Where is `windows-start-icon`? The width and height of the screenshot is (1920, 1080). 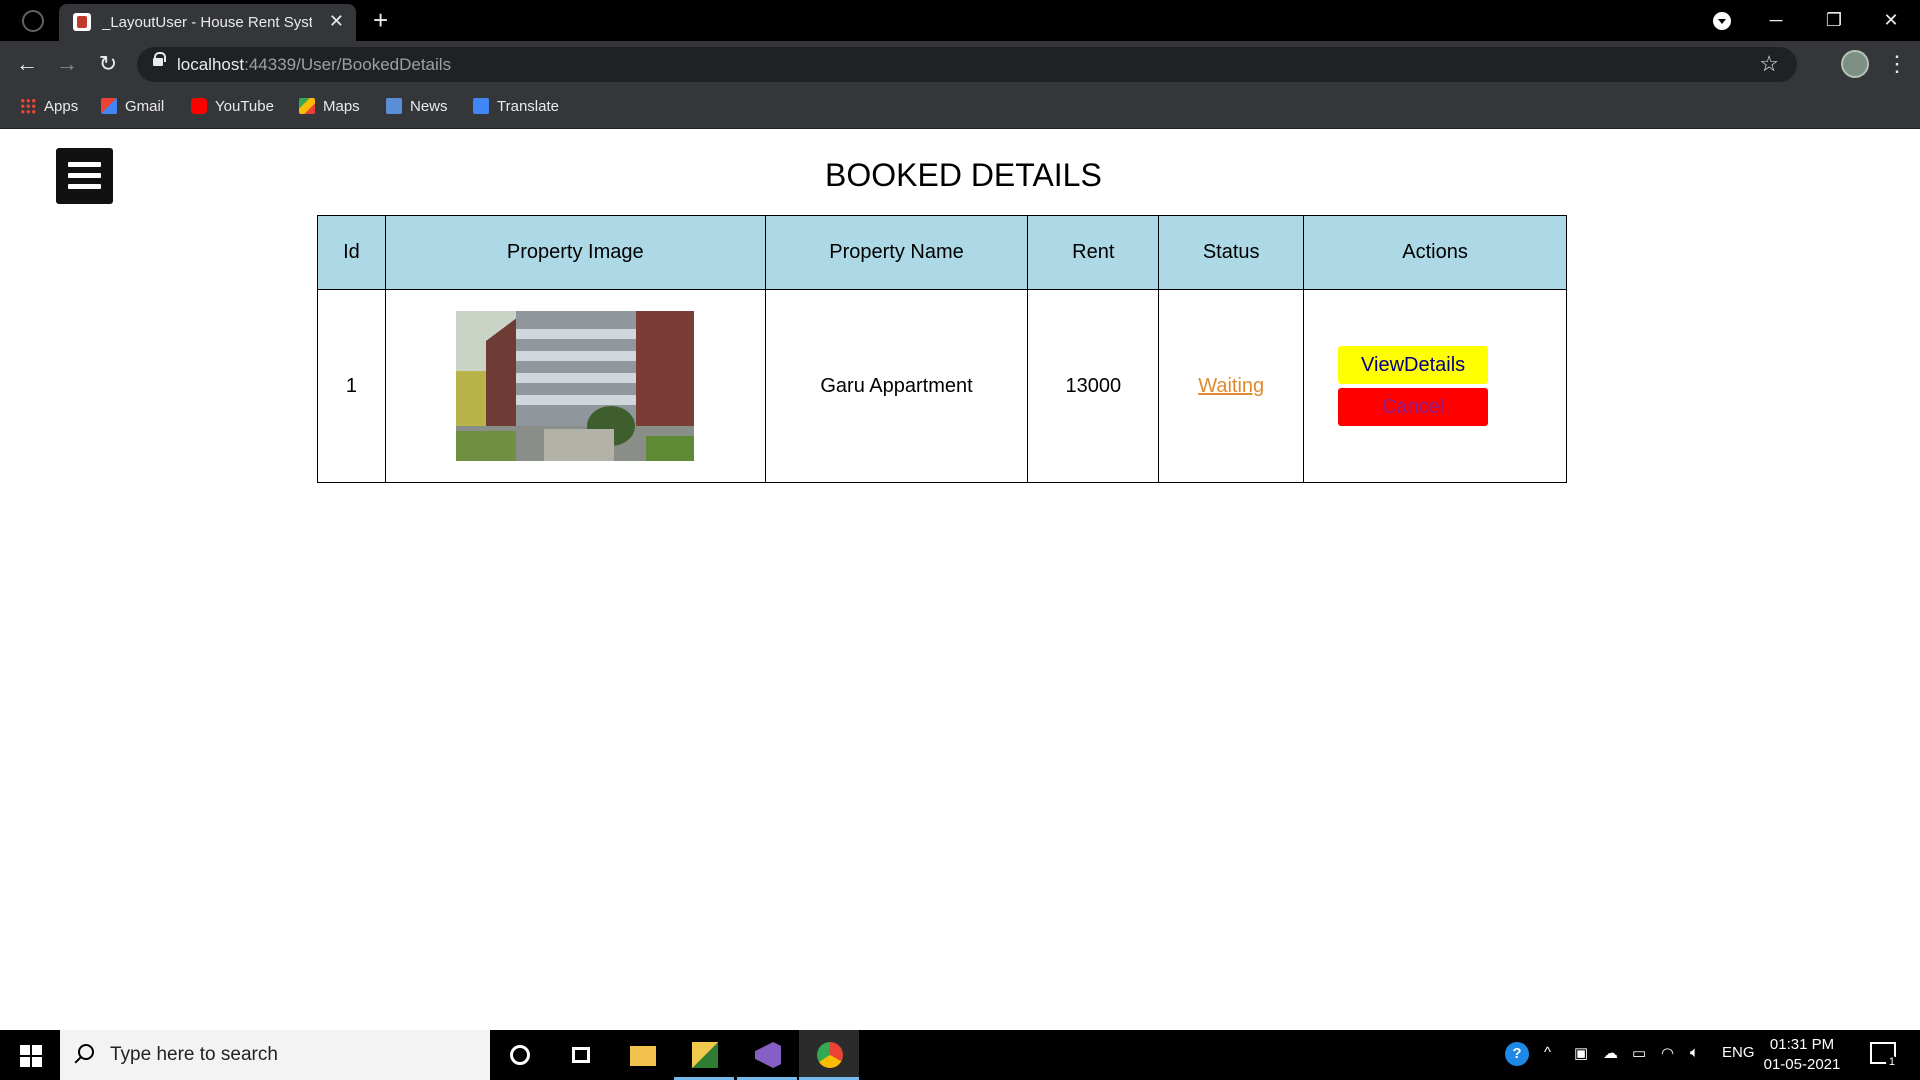
windows-start-icon is located at coordinates (31, 1056).